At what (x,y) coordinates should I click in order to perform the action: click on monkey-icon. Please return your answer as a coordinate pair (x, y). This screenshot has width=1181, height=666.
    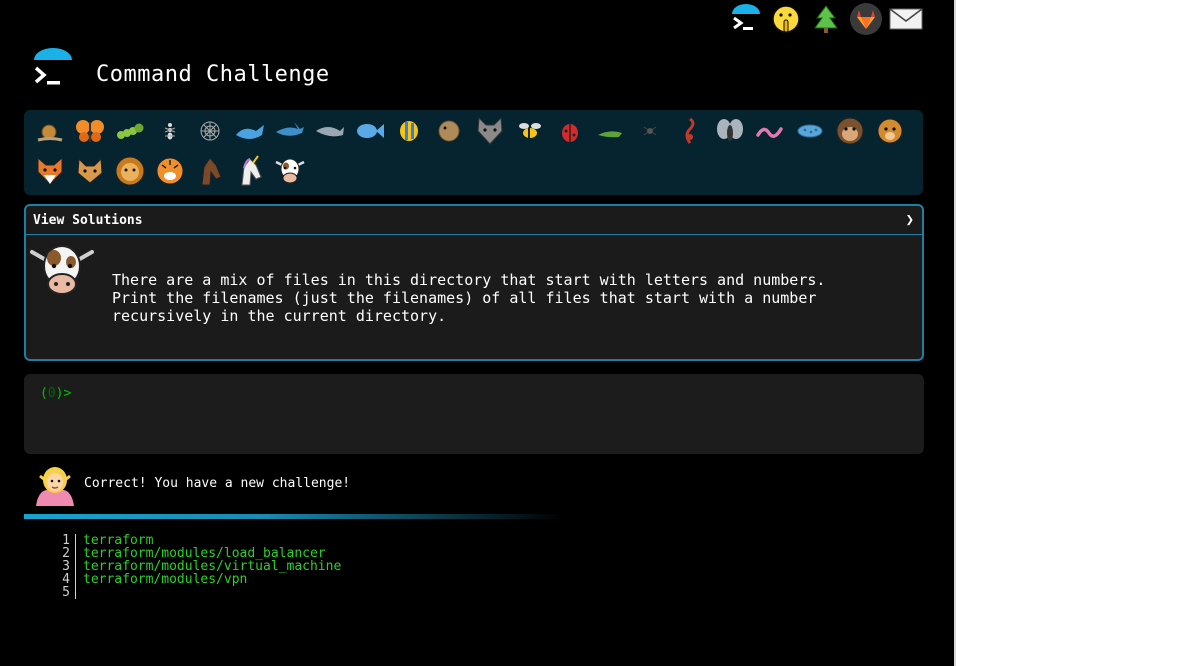
    Looking at the image, I should click on (850, 131).